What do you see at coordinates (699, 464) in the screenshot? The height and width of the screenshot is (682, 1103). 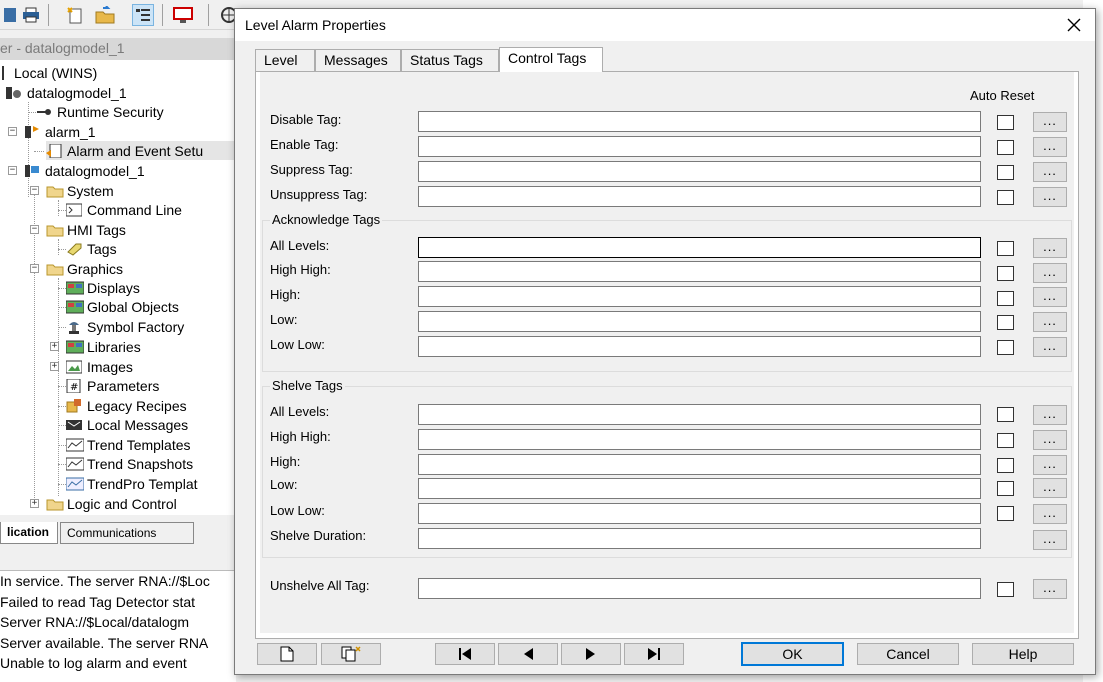 I see `shelve-high-input` at bounding box center [699, 464].